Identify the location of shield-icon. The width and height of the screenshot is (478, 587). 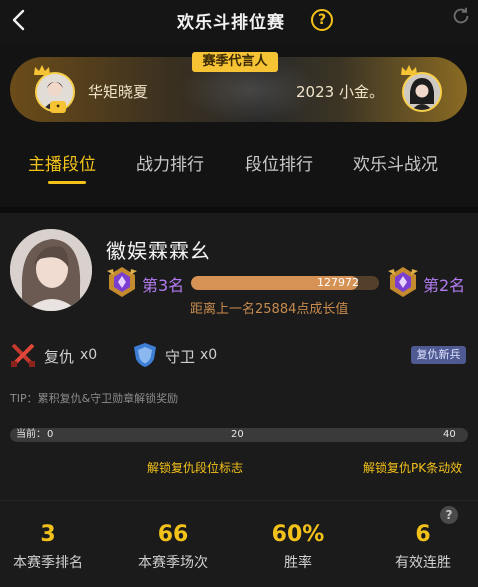
(145, 355).